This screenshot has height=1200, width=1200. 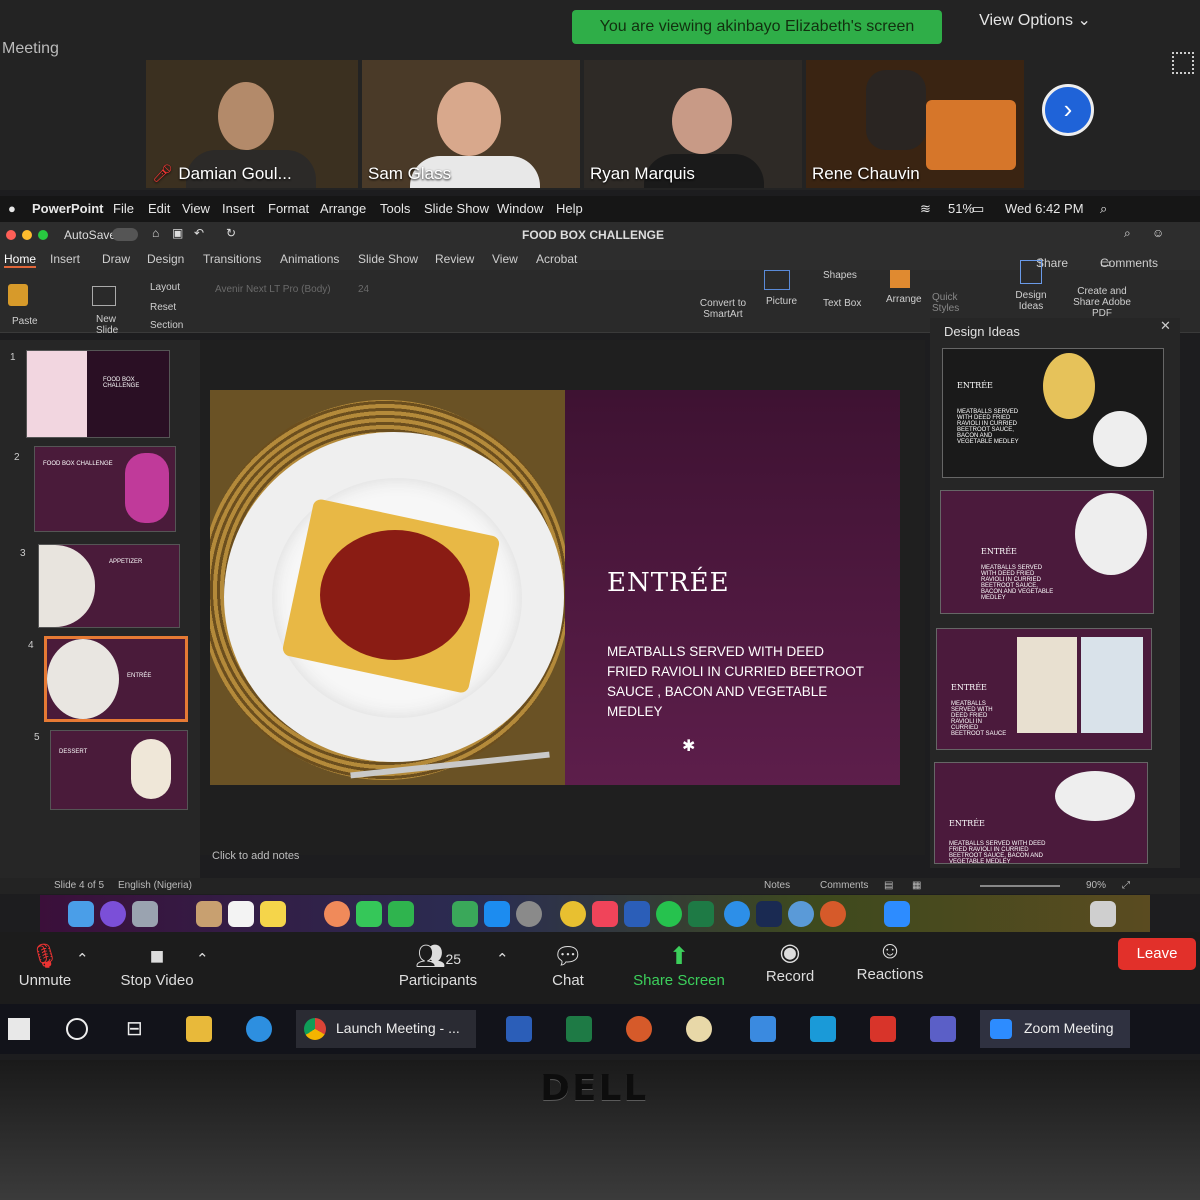 I want to click on language-indicator: English (Nigeria), so click(x=155, y=885).